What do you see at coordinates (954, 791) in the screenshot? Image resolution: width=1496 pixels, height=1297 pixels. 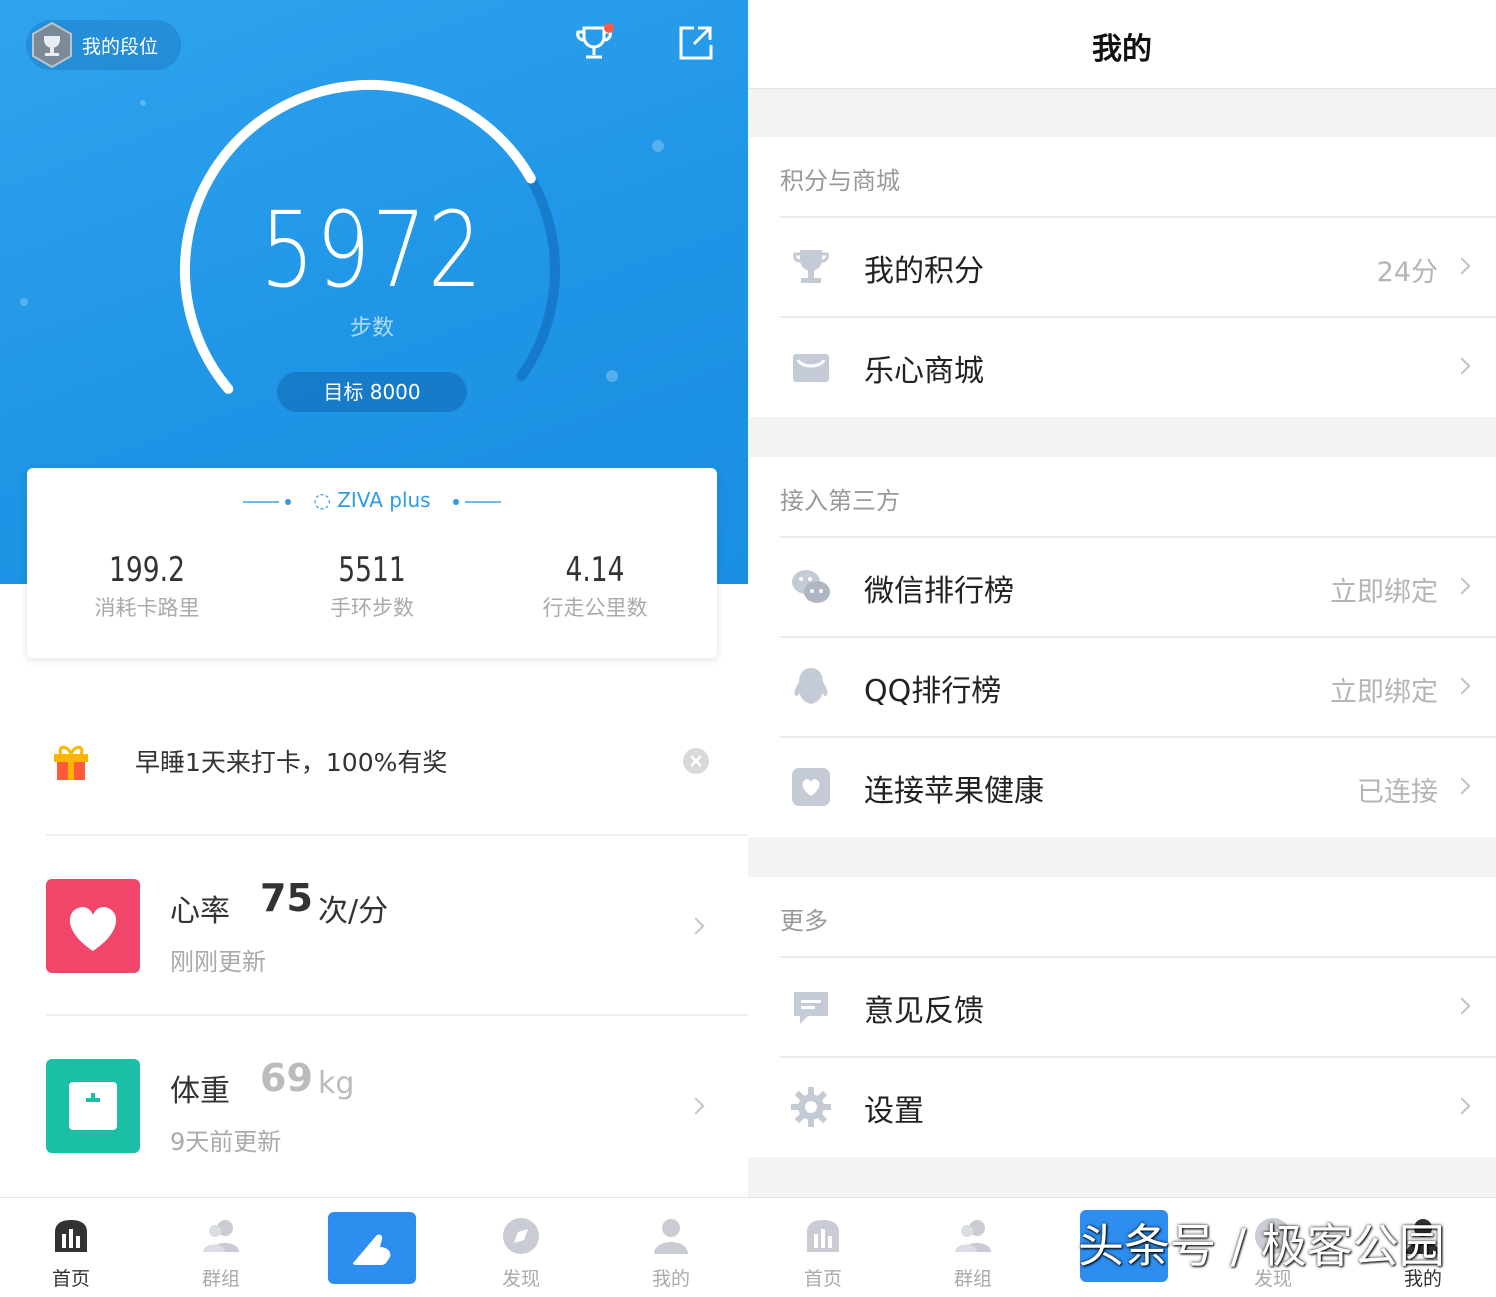 I see `row-label: 连接苹果健康` at bounding box center [954, 791].